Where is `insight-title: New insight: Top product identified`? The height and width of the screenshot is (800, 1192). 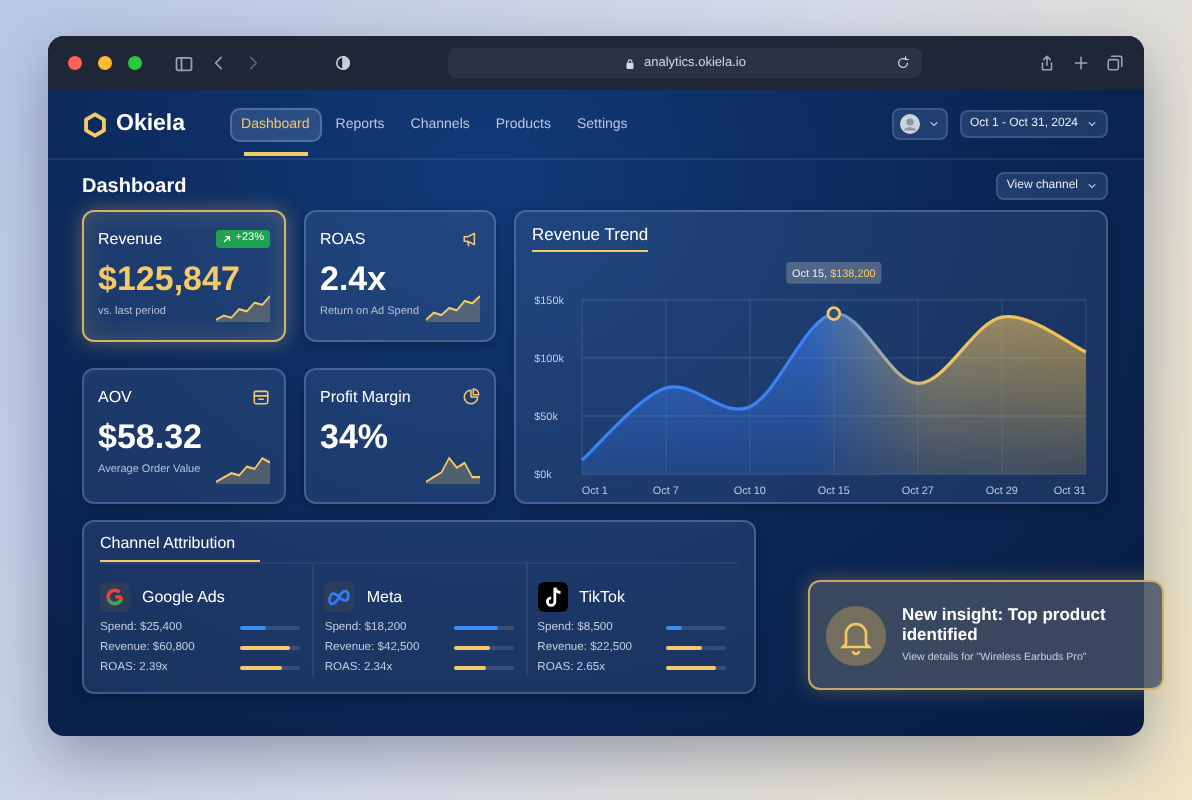 insight-title: New insight: Top product identified is located at coordinates (1005, 626).